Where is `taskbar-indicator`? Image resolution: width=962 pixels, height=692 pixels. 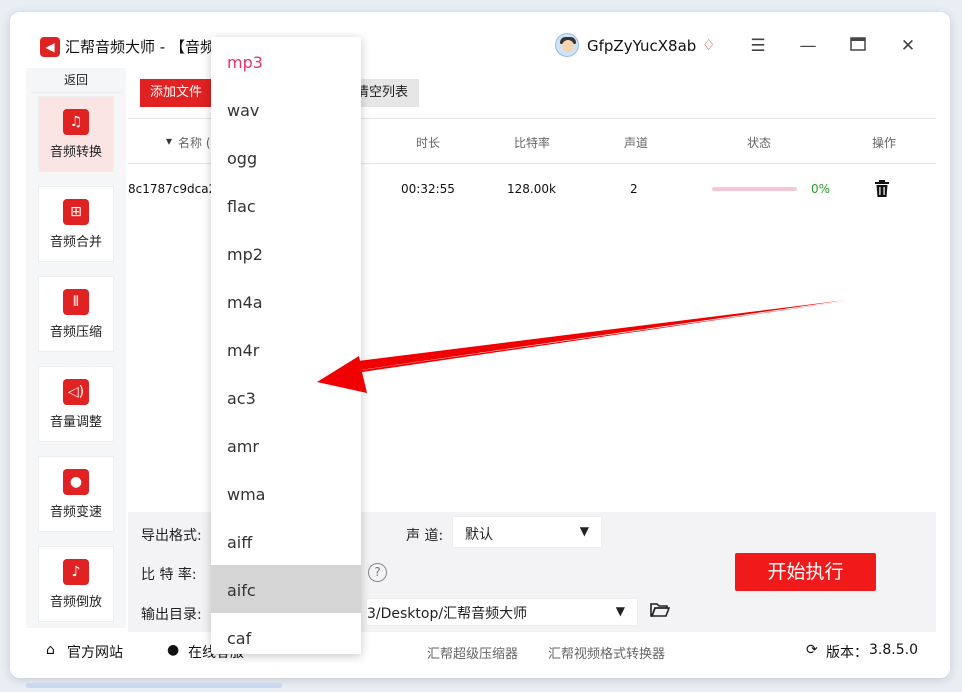 taskbar-indicator is located at coordinates (154, 685).